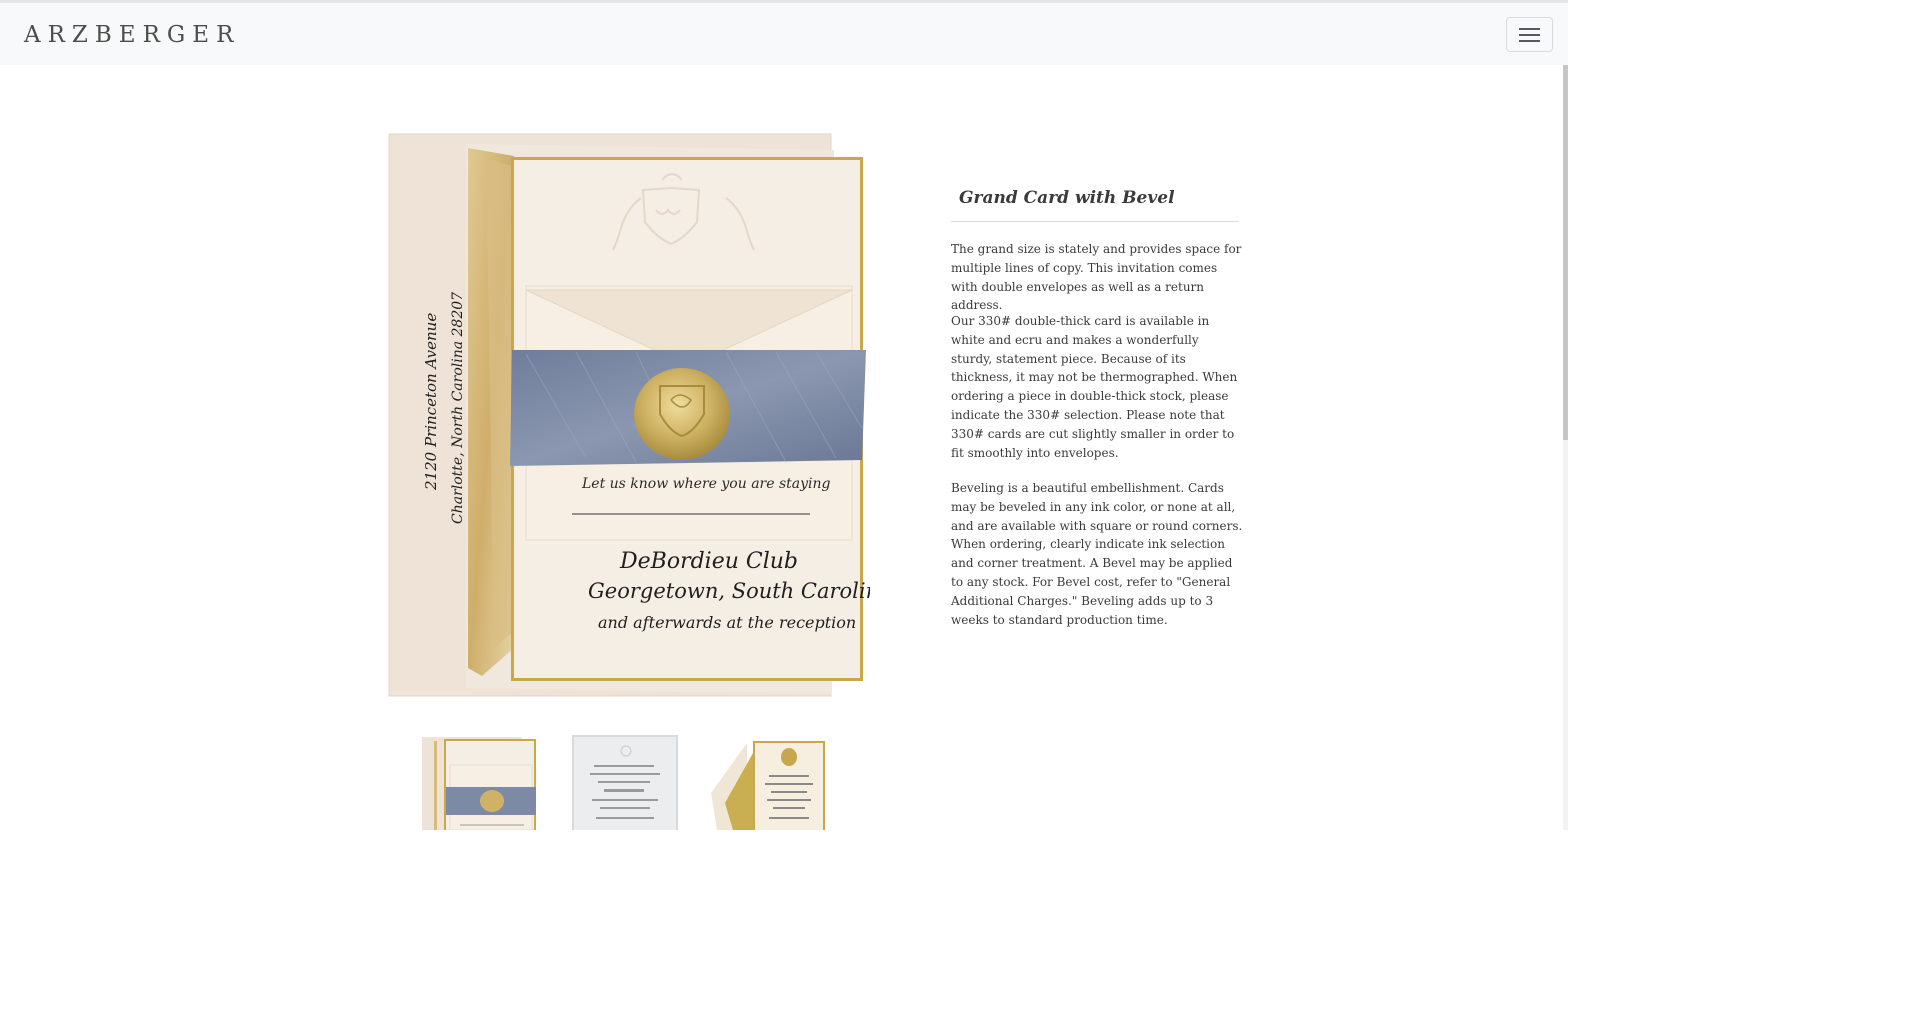 The height and width of the screenshot is (1010, 1907). Describe the element at coordinates (1095, 221) in the screenshot. I see `title-divider` at that location.